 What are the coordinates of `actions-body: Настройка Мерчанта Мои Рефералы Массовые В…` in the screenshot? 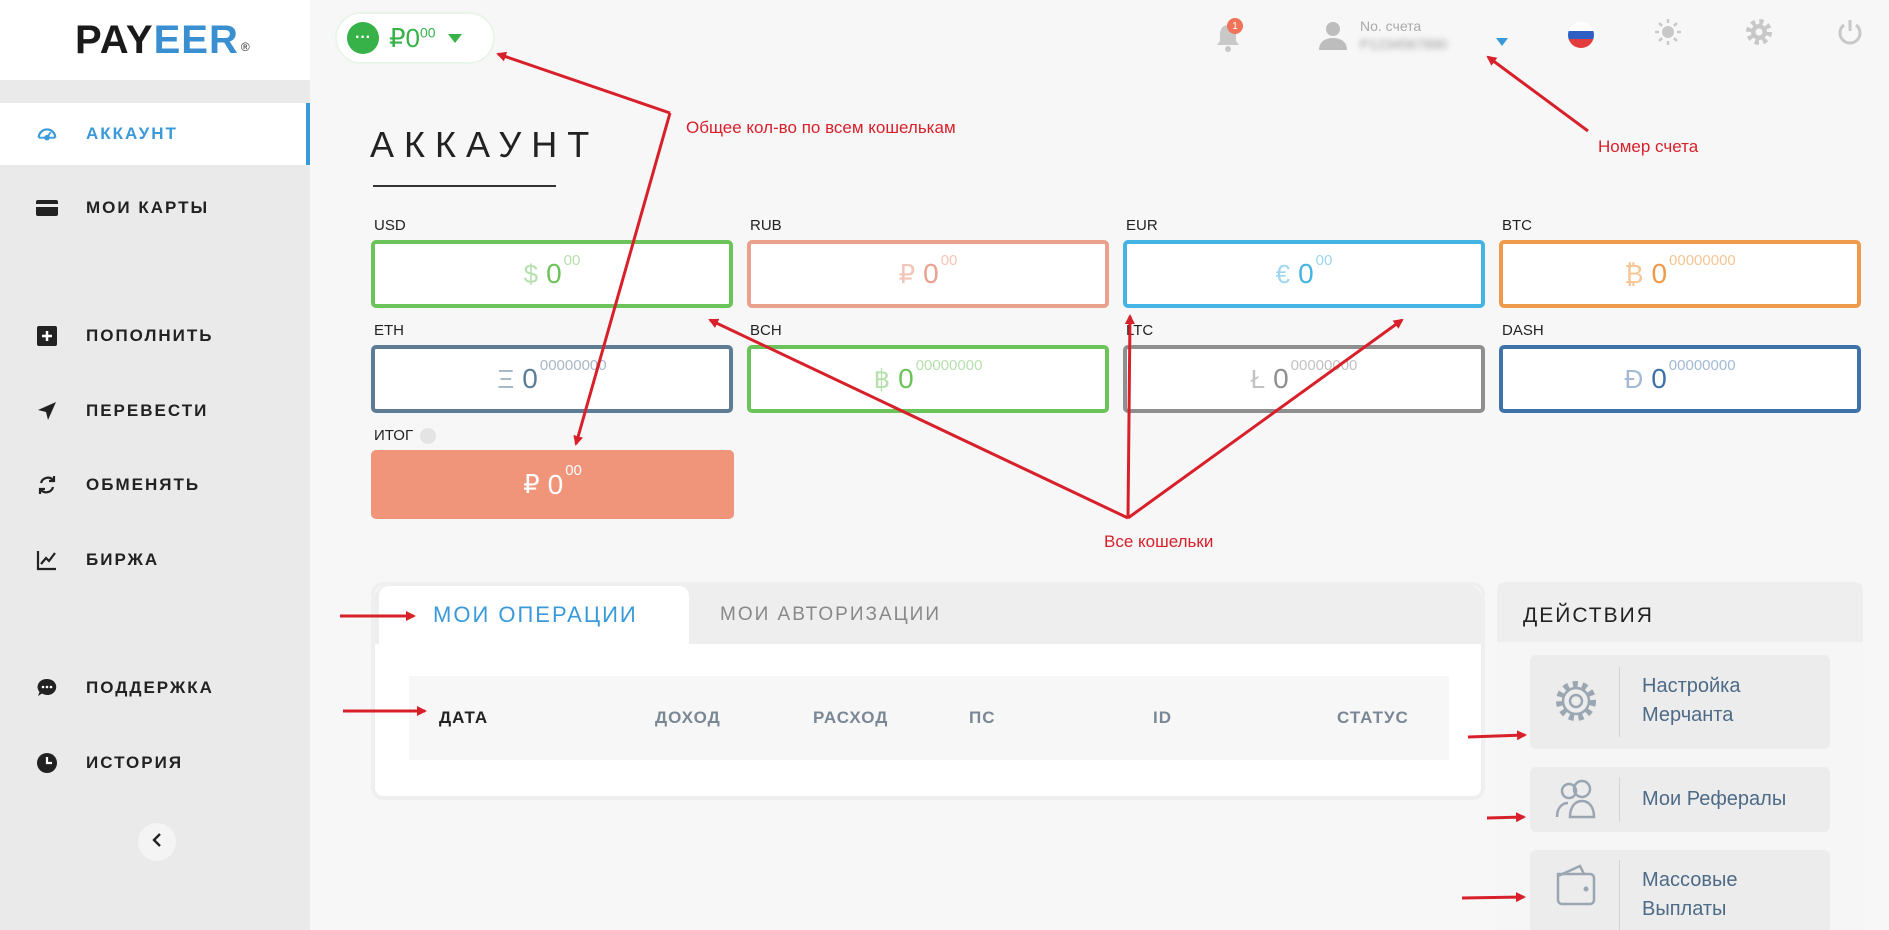 It's located at (1680, 786).